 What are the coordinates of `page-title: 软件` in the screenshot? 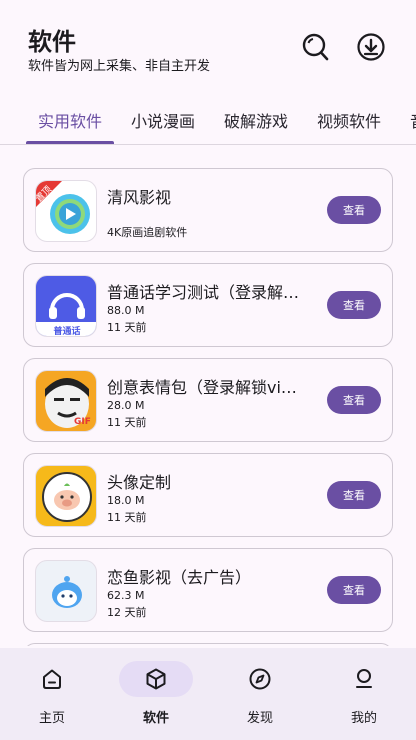 It's located at (52, 42).